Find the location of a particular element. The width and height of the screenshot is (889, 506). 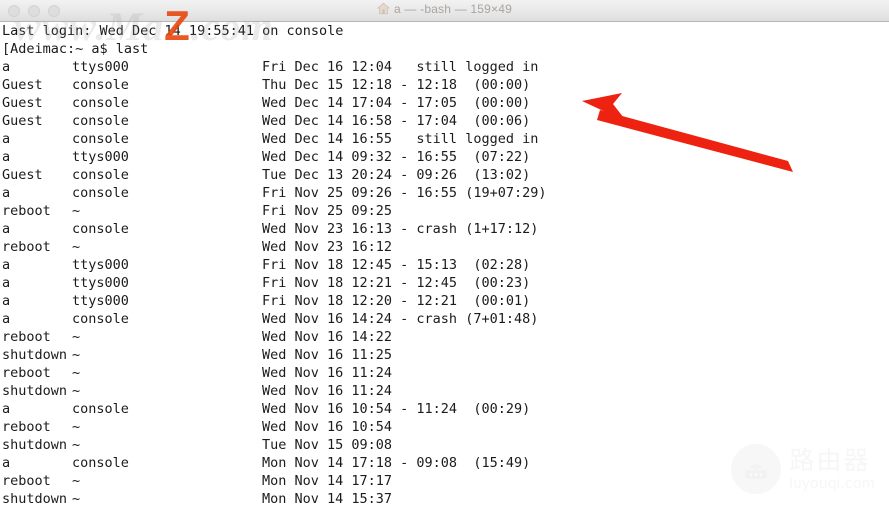

table-row: a ttys000 Fri Nov 18 12:20 - 12:21 (00:01) is located at coordinates (444, 301).